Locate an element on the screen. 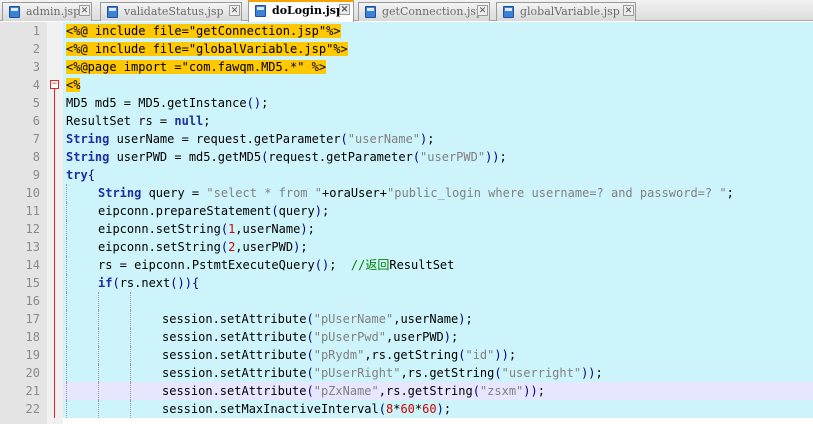  code-token: ,userName is located at coordinates (426, 319).